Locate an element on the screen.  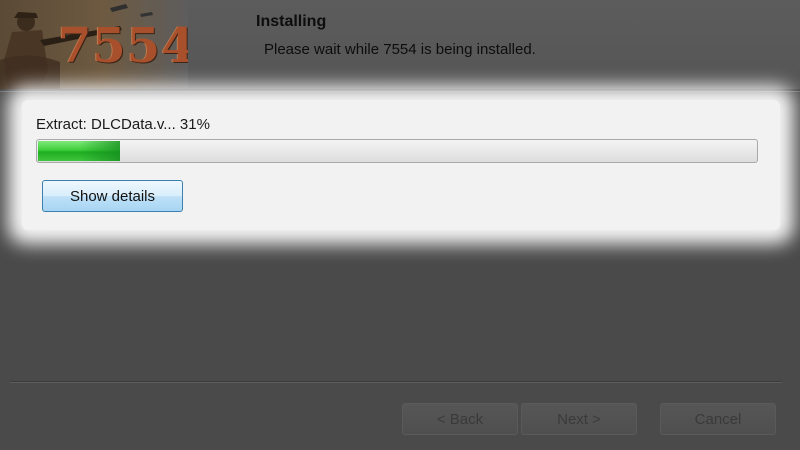
game-banner-image: 7554 is located at coordinates (94, 45).